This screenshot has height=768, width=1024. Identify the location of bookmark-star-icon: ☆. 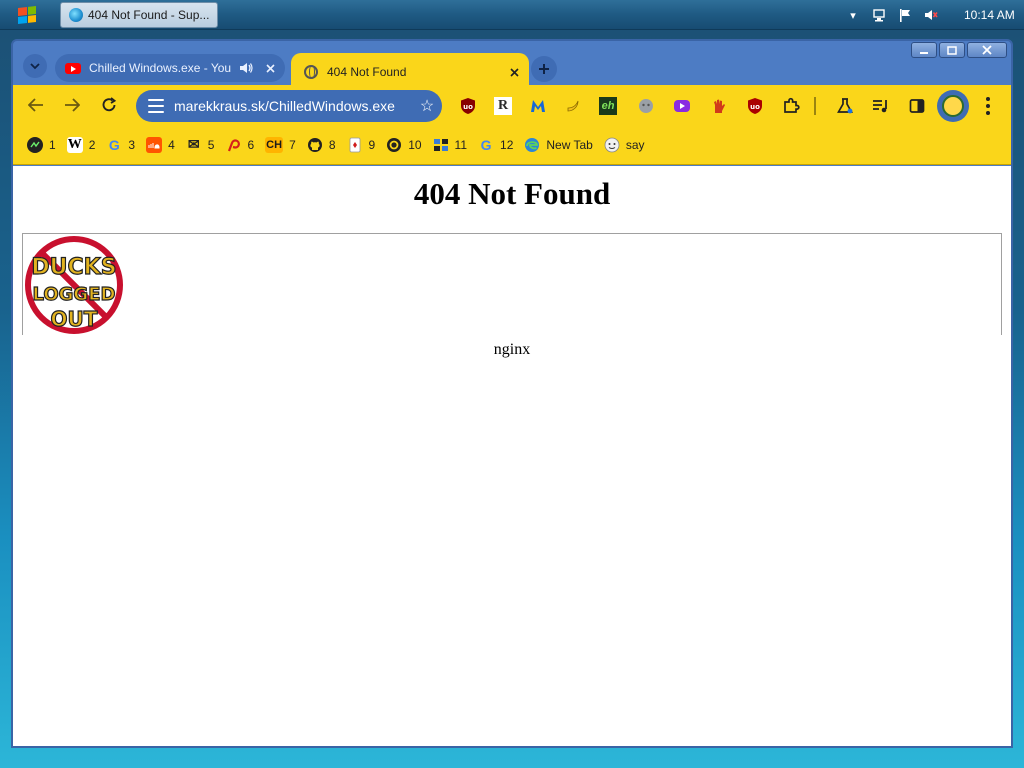
(427, 106).